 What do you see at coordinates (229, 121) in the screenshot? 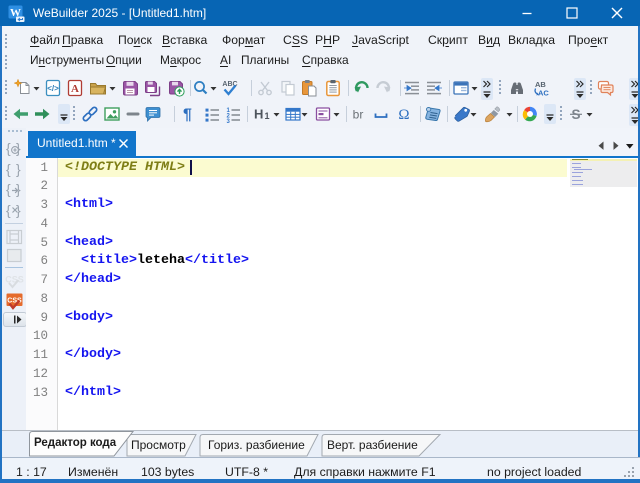
I see `svg-text: 3` at bounding box center [229, 121].